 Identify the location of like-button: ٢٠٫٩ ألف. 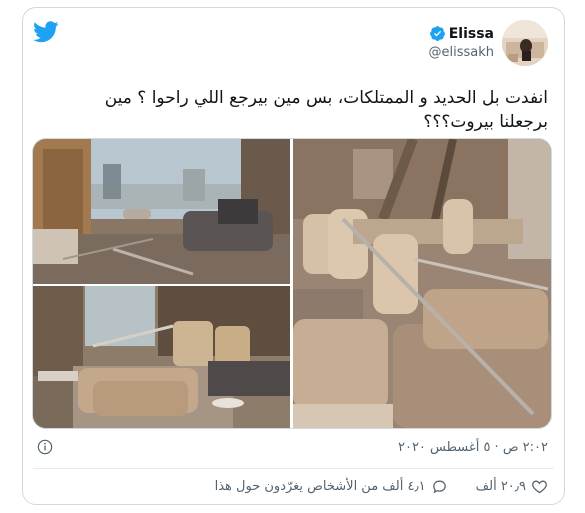
(512, 486).